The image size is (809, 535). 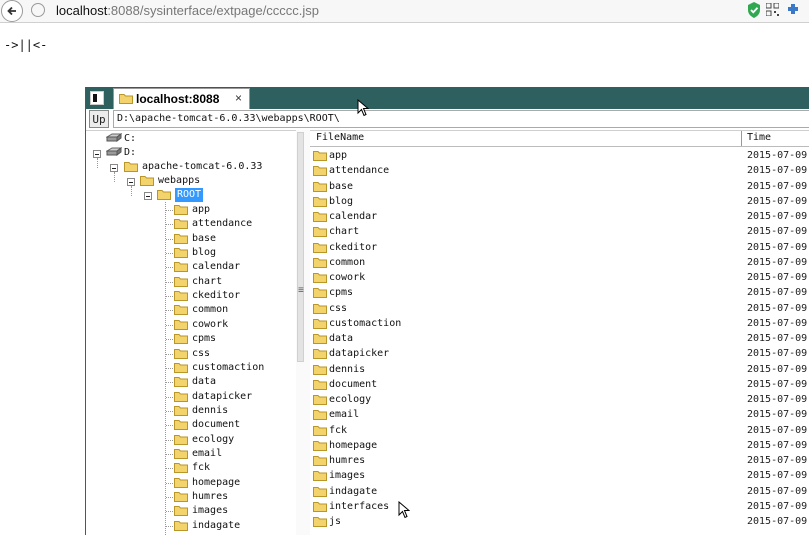 I want to click on file-row: interfaces 2015-07-09, so click(x=559, y=506).